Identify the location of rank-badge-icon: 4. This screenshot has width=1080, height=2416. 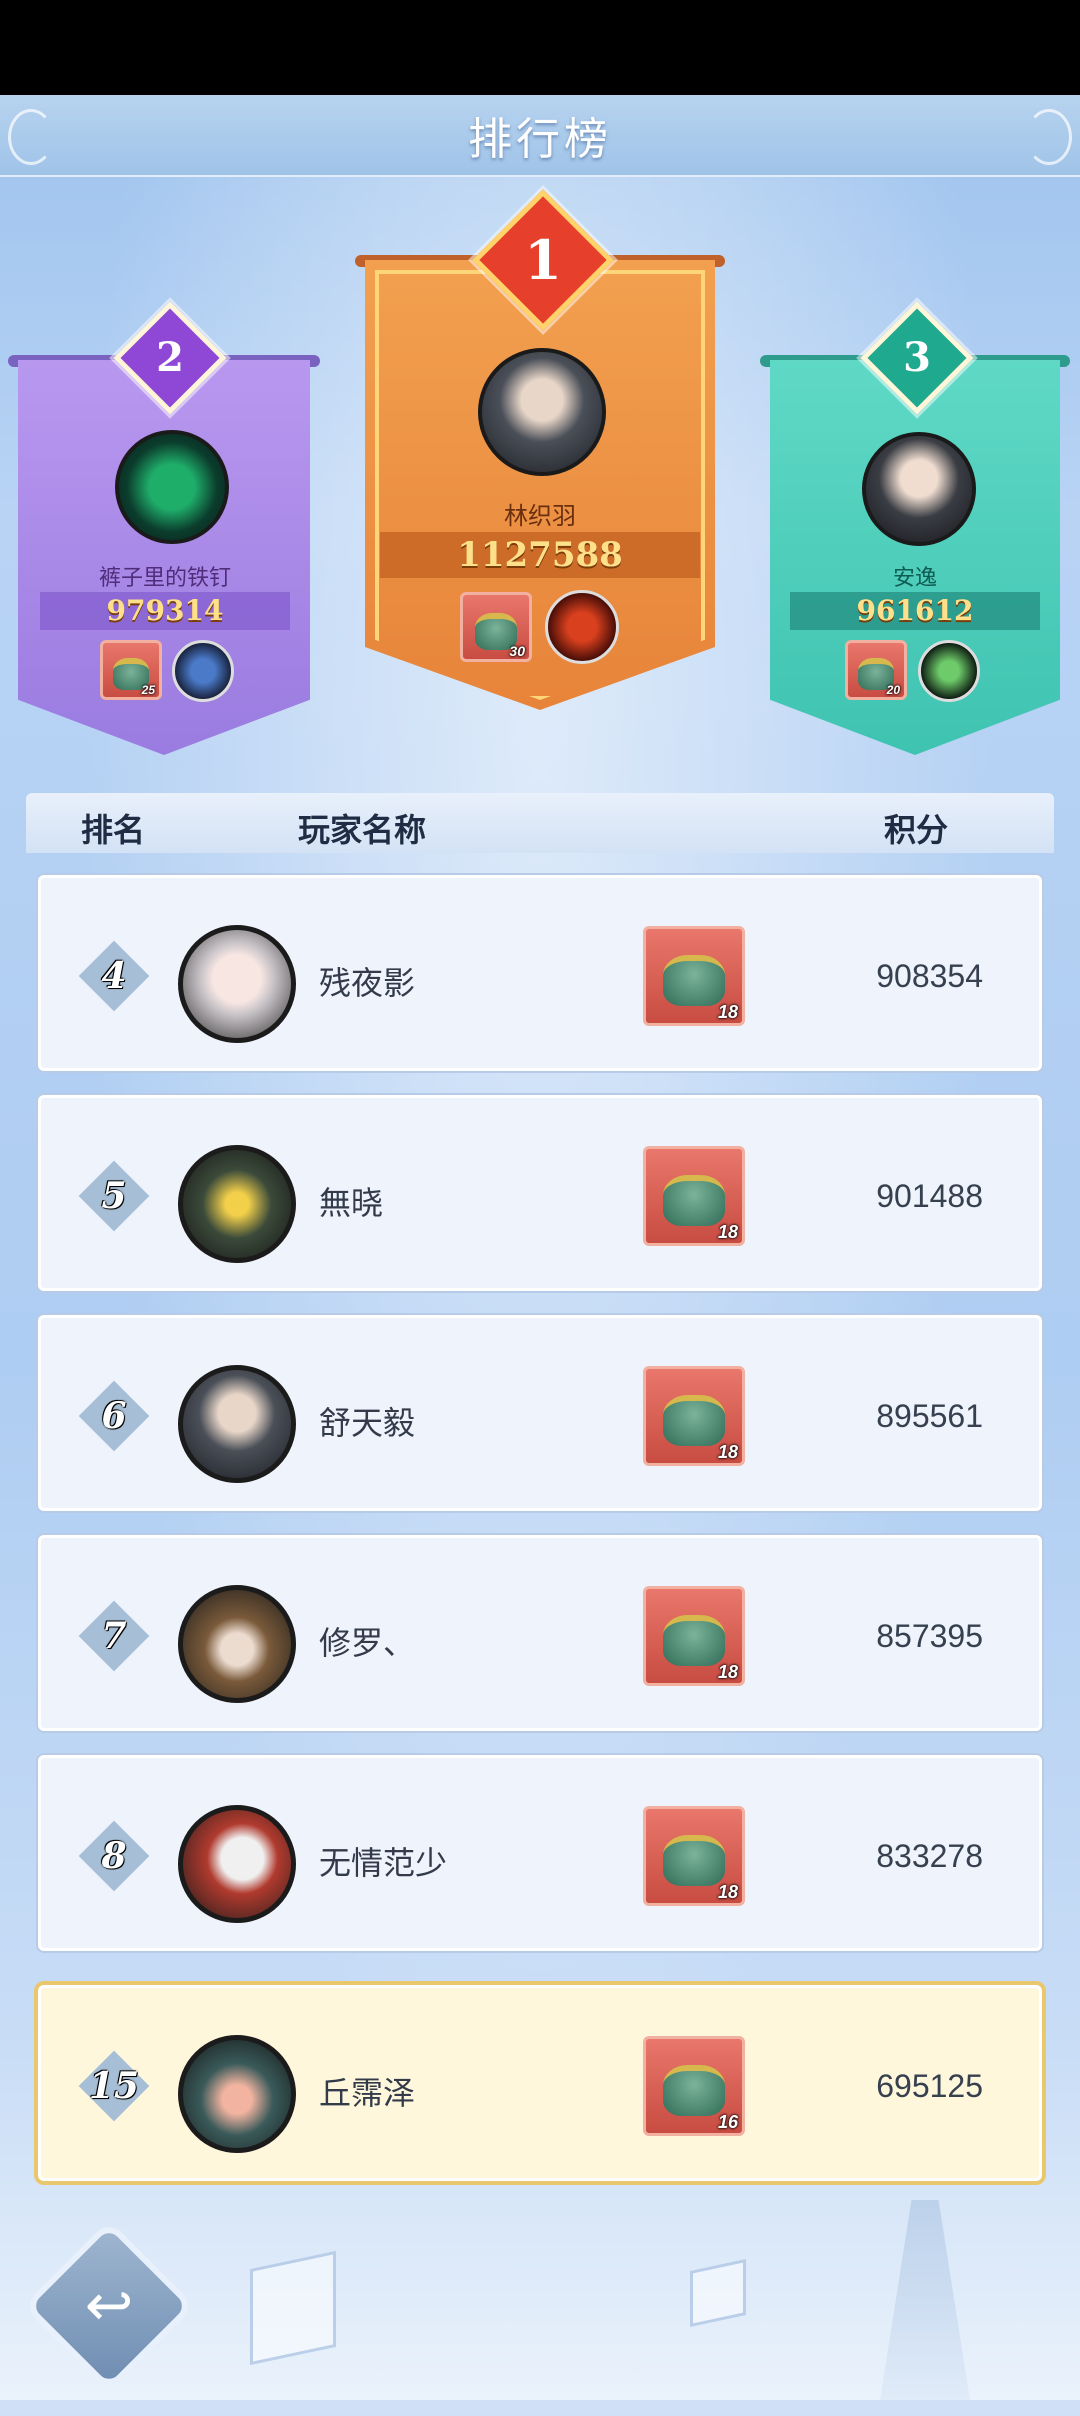
(114, 976).